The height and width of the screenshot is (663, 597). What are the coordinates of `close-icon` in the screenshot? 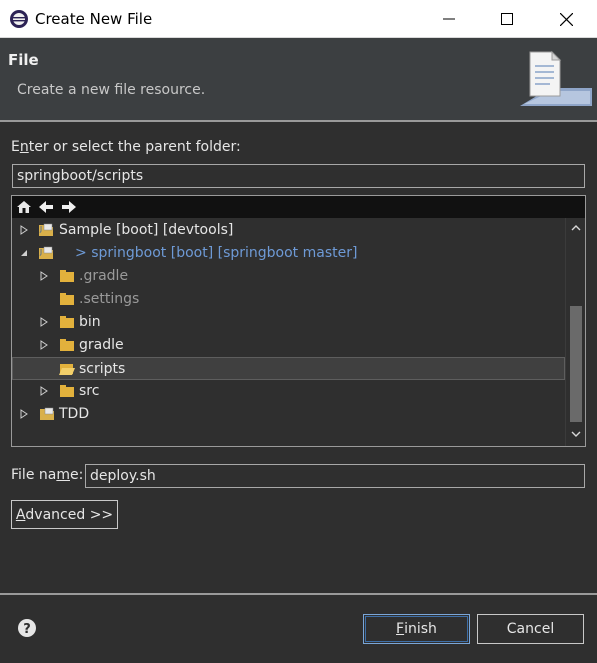 It's located at (566, 19).